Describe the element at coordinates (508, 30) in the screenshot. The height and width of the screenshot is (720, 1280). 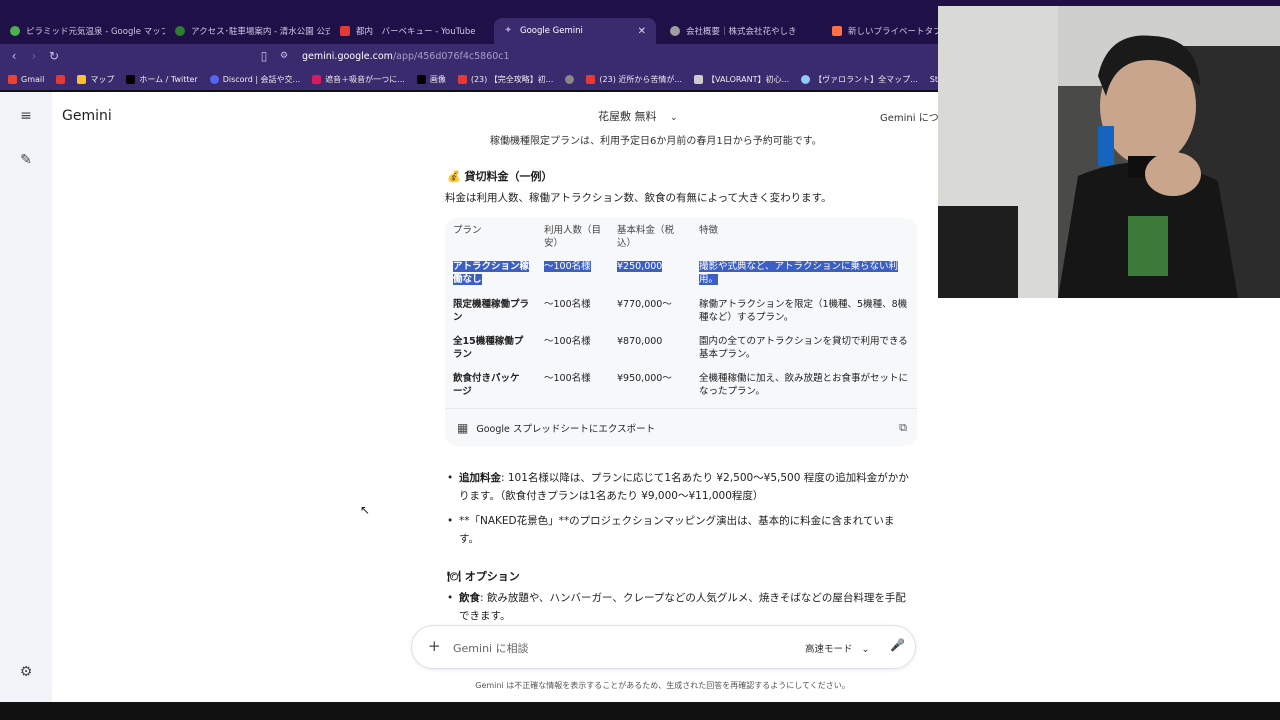
I see `gemini-sparkle-icon: ✦` at that location.